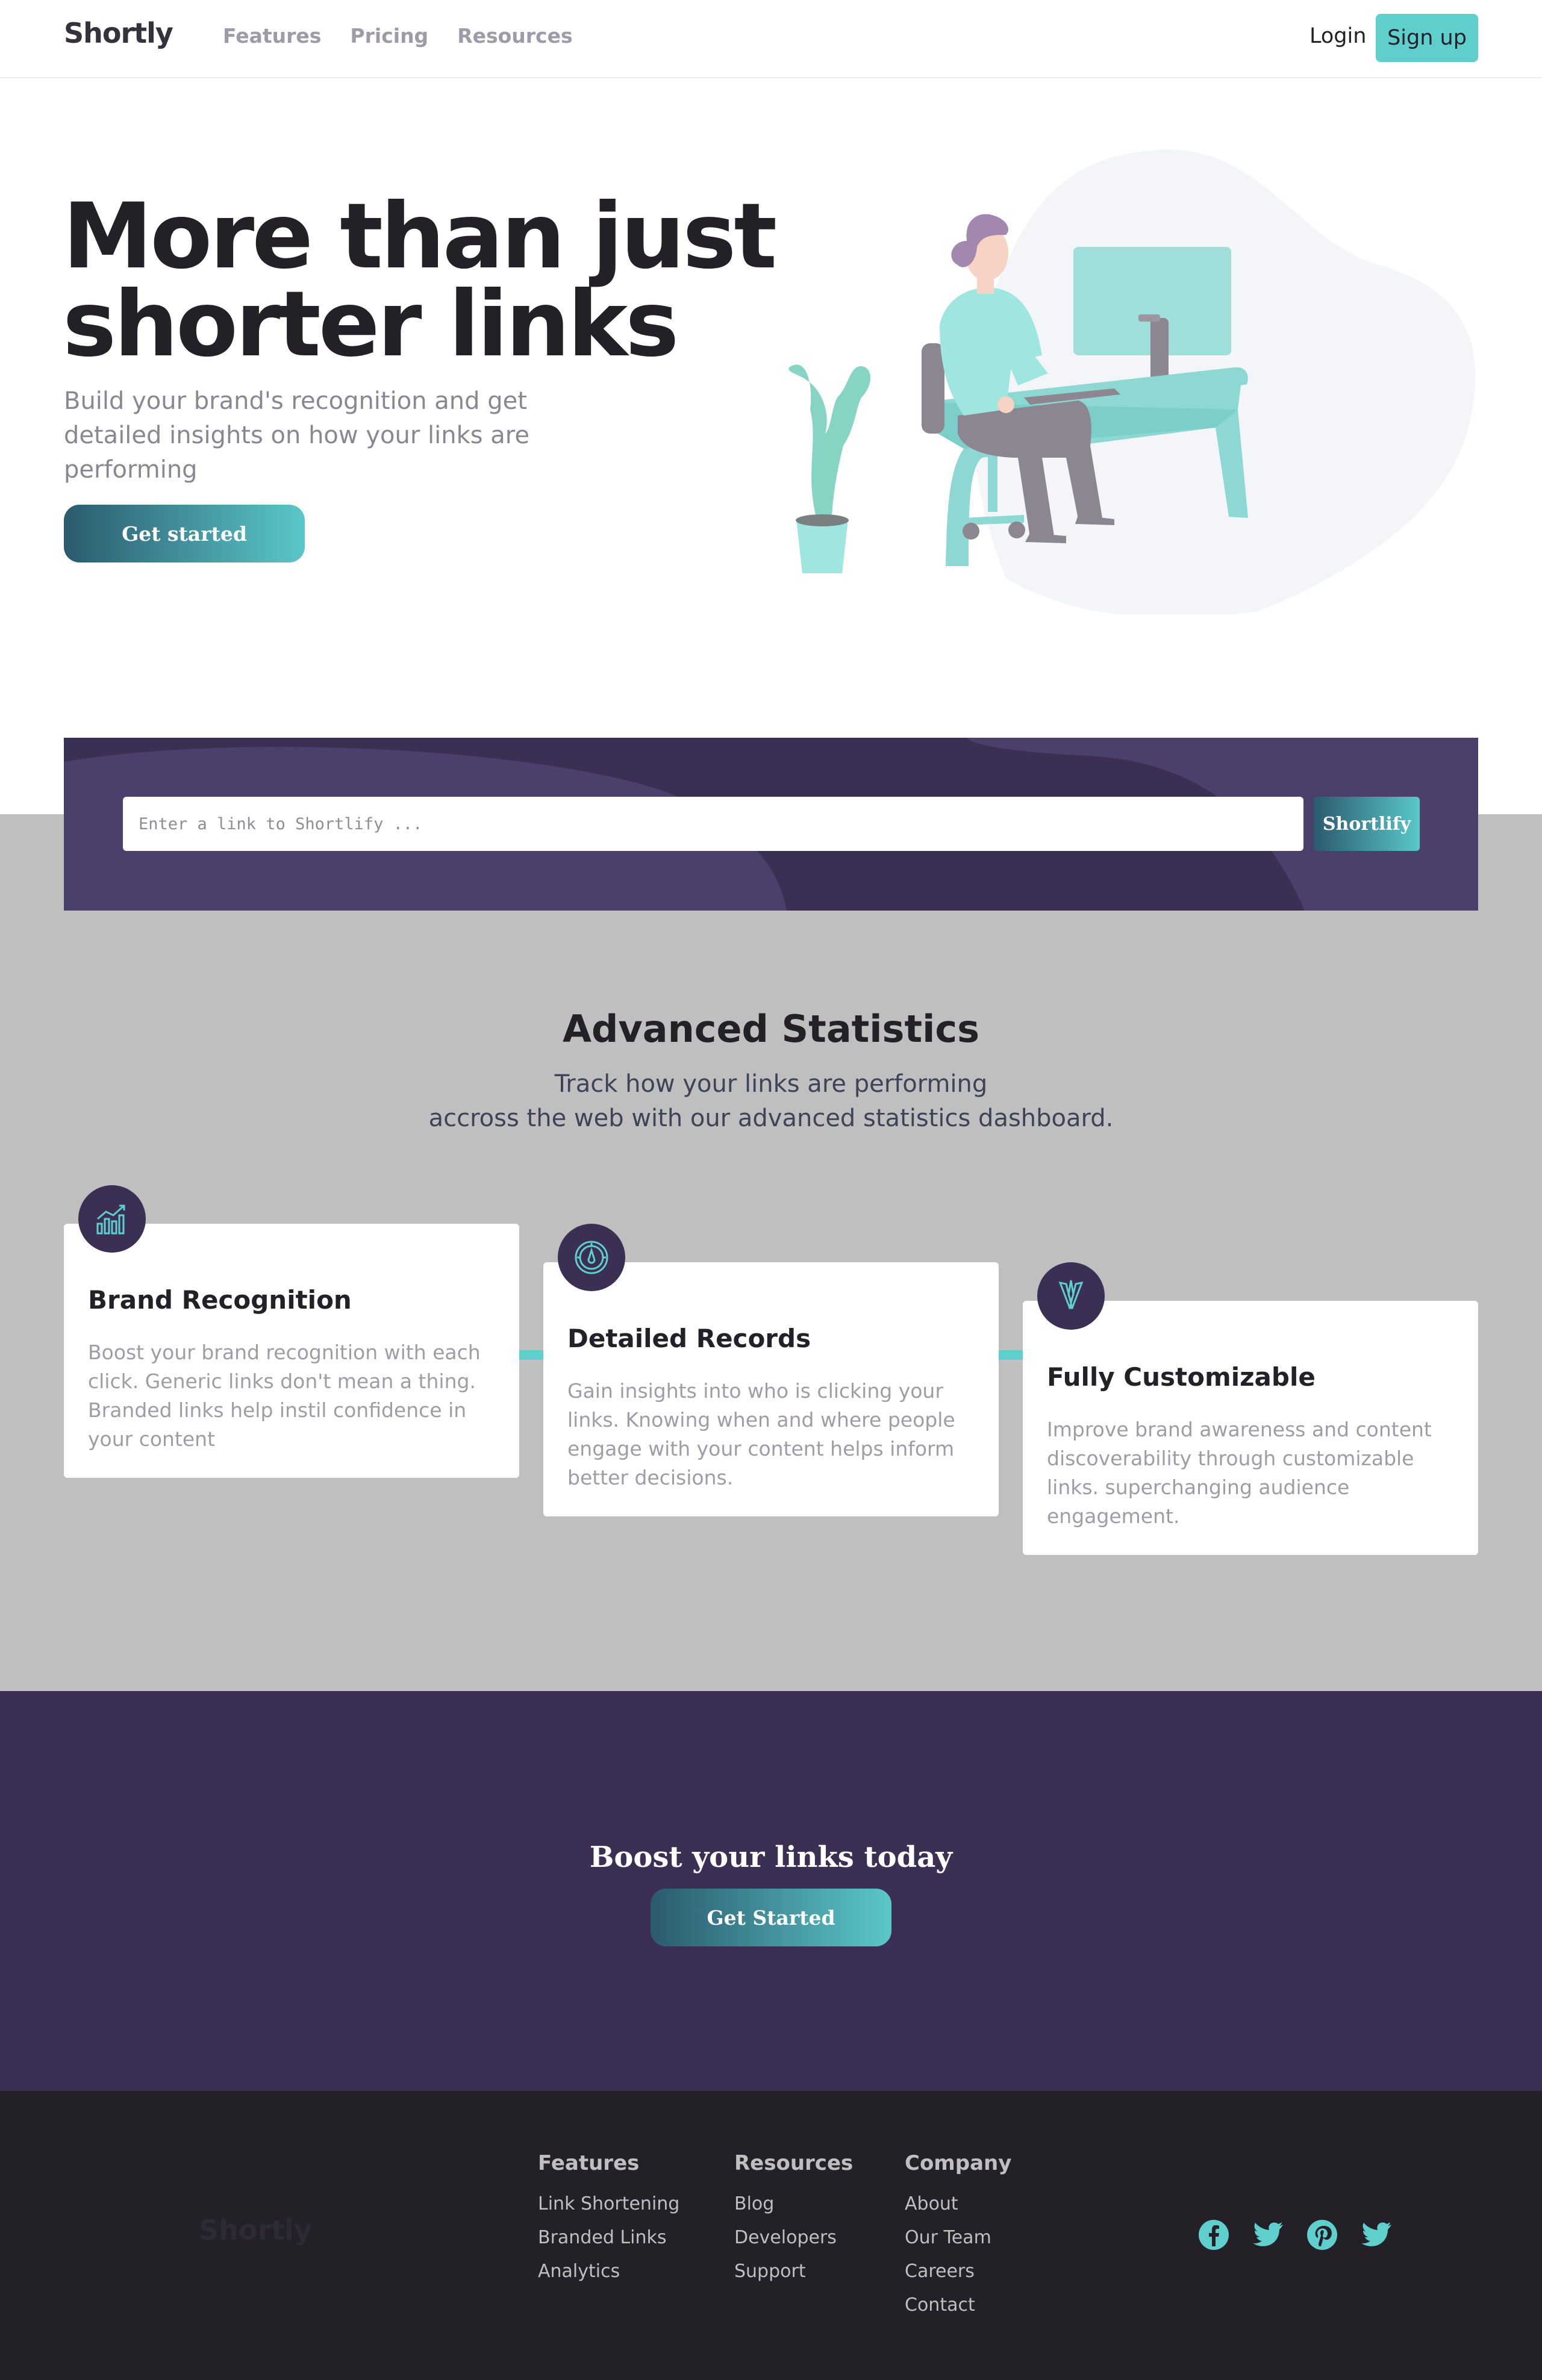 The height and width of the screenshot is (2380, 1542). What do you see at coordinates (420, 280) in the screenshot?
I see `hero-title: More than just shorter links` at bounding box center [420, 280].